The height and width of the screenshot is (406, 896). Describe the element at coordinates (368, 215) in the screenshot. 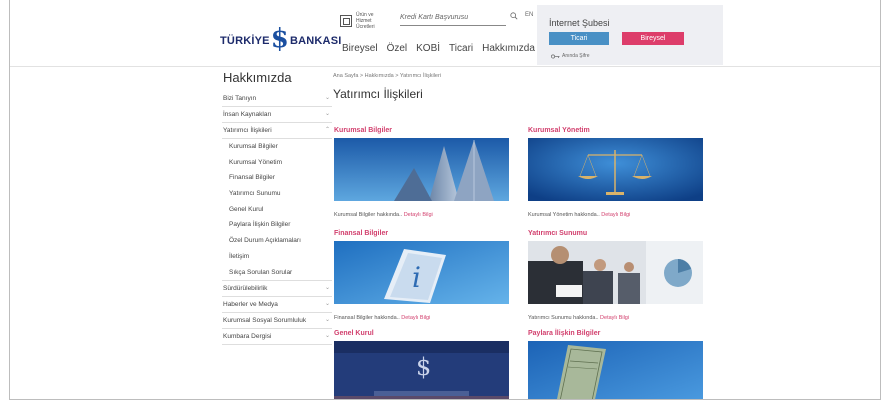

I see `card-desc-text: Kurumsal Bilgiler hakkında..` at that location.